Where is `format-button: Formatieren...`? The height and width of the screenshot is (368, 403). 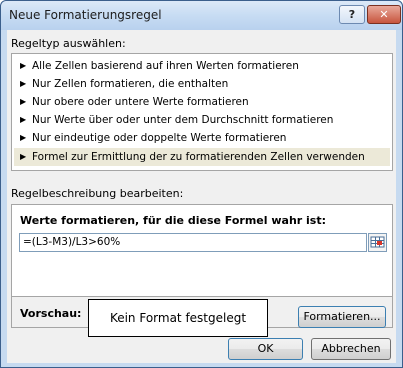 format-button: Formatieren... is located at coordinates (342, 317).